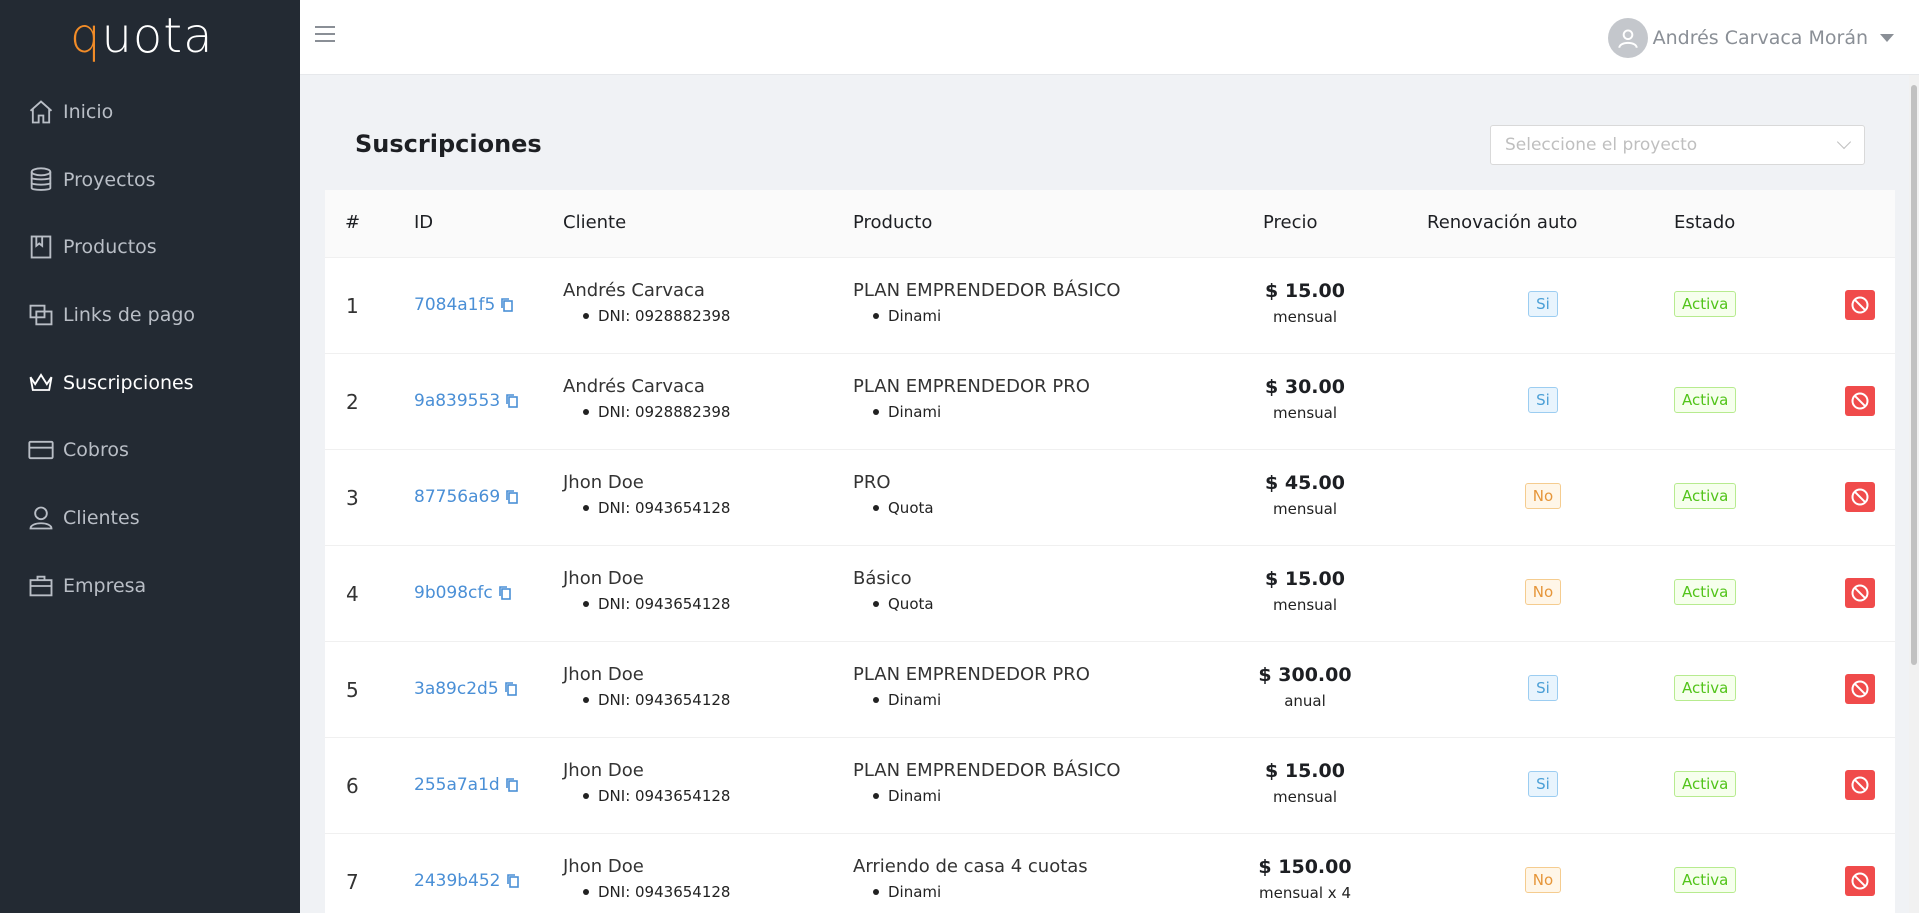  What do you see at coordinates (457, 497) in the screenshot?
I see `subscription-id: 87756a69` at bounding box center [457, 497].